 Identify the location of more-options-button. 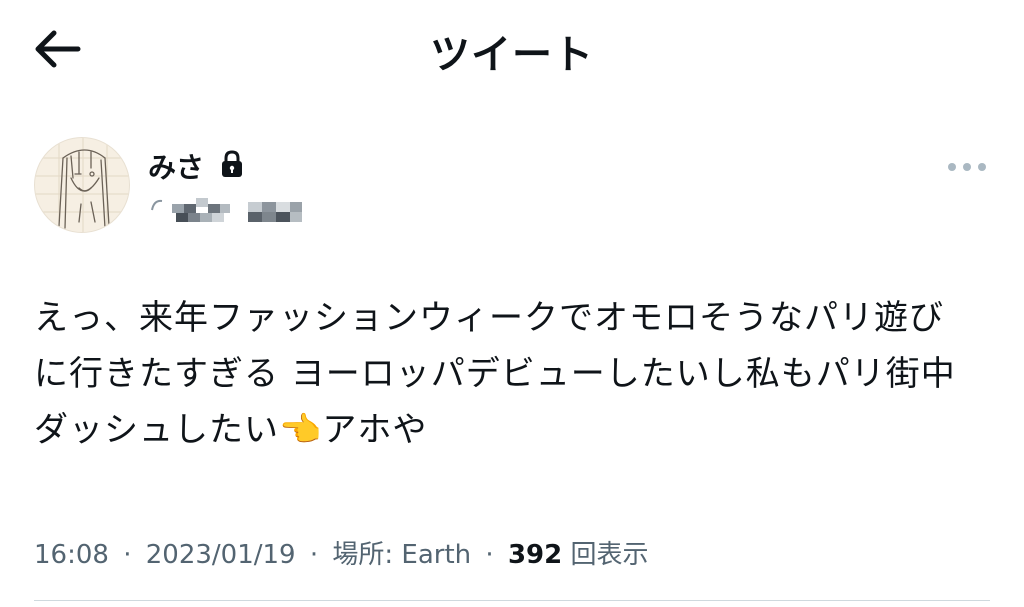
(967, 167).